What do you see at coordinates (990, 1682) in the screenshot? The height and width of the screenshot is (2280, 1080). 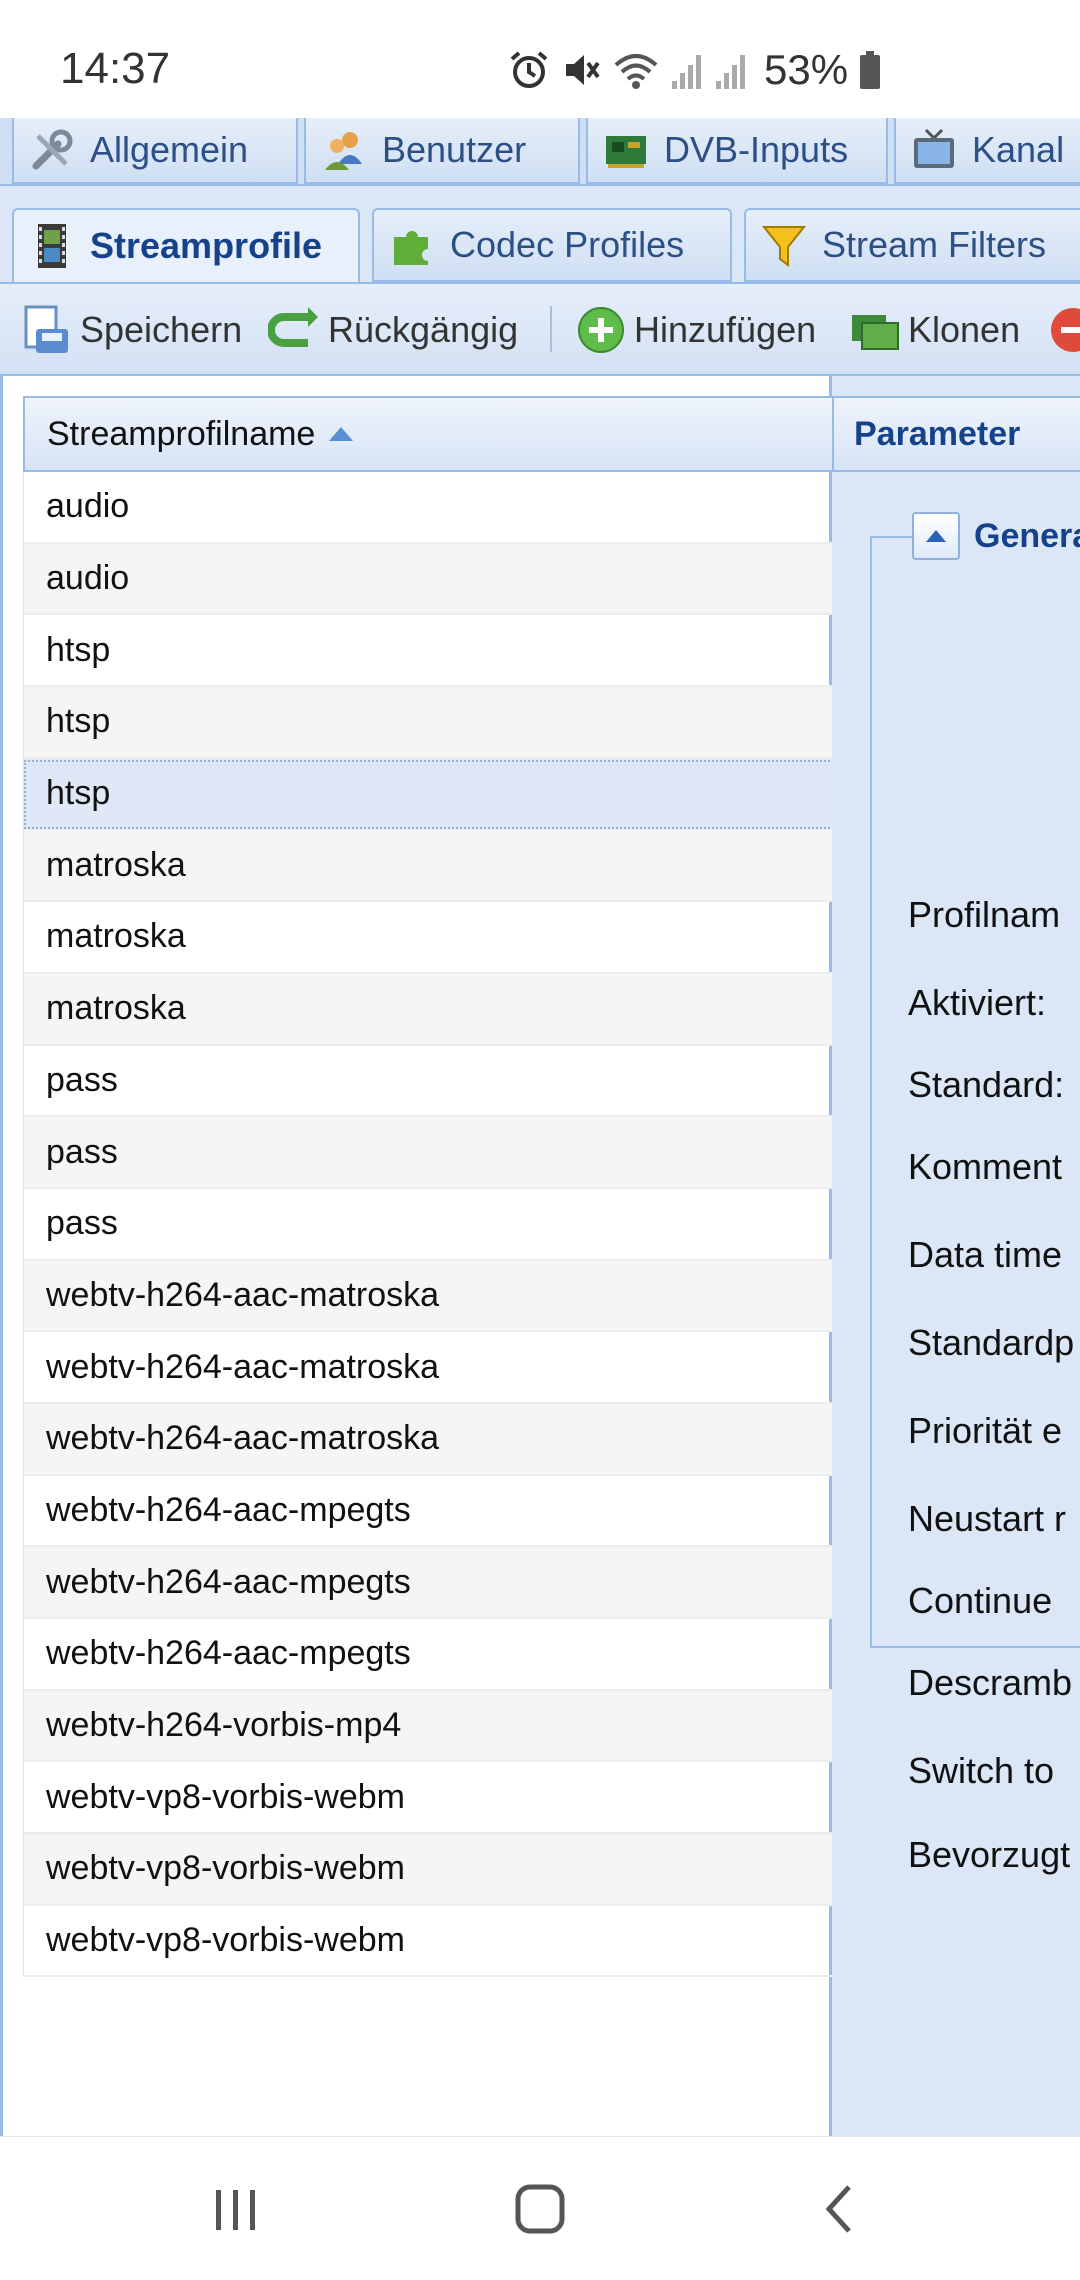 I see `parameter-label: Descramb` at bounding box center [990, 1682].